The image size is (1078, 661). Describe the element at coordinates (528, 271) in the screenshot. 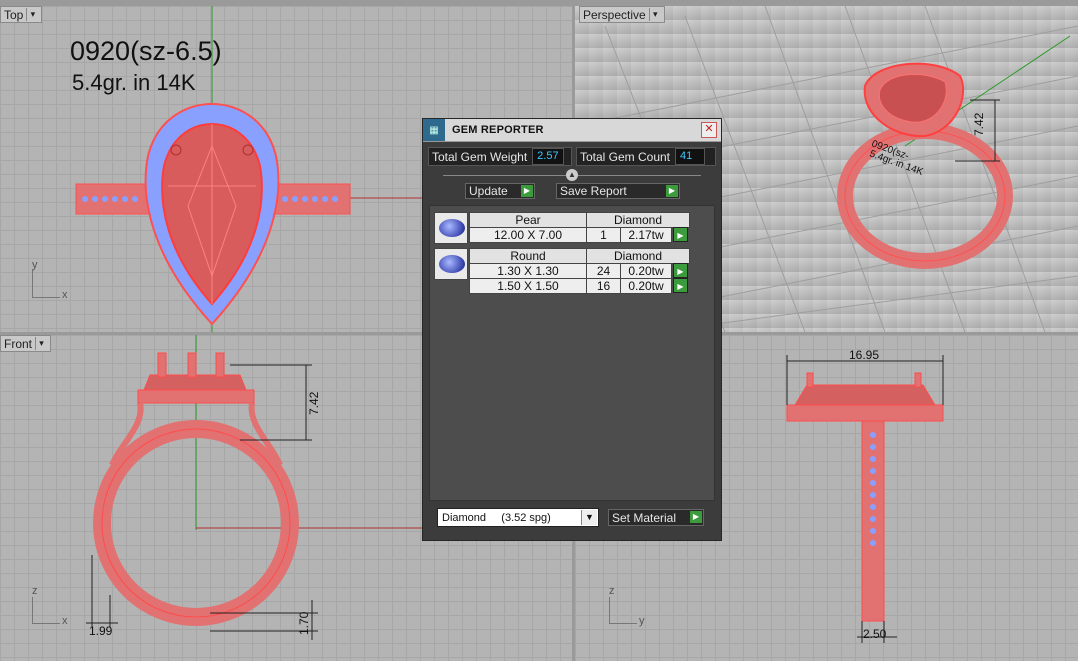

I see `gem-size: 1.30 X 1.30` at that location.